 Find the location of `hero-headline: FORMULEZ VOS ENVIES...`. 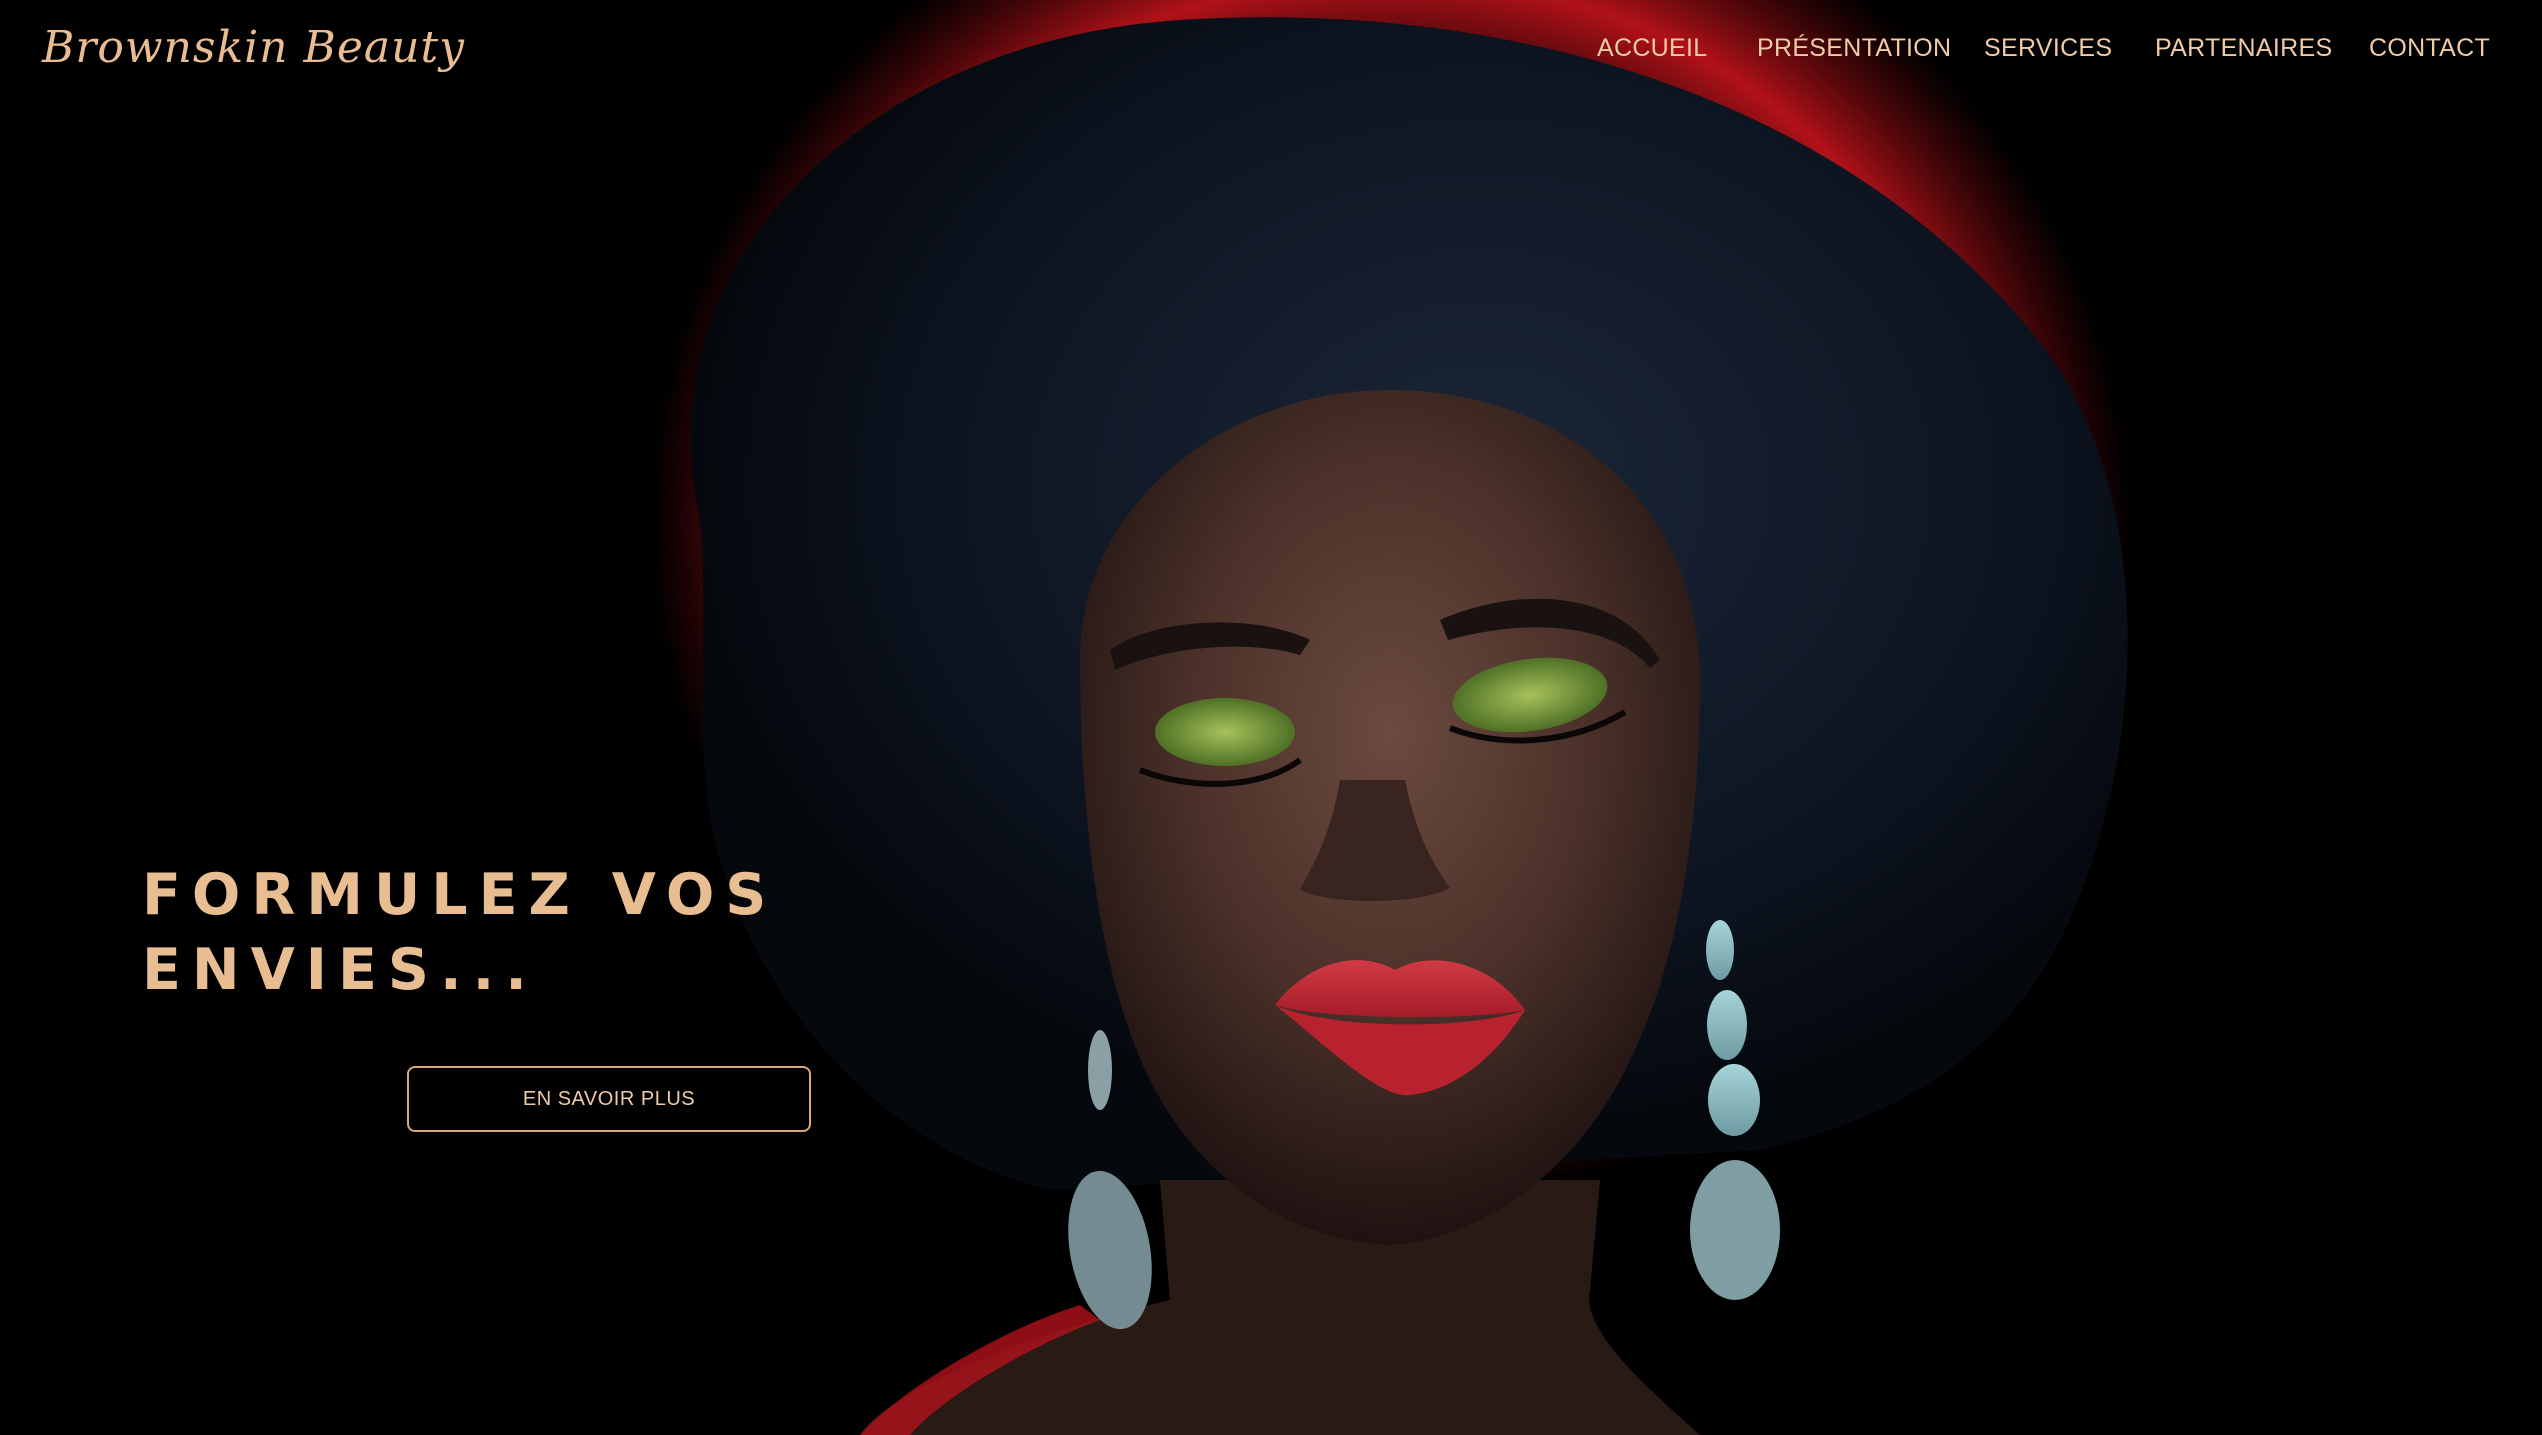

hero-headline: FORMULEZ VOS ENVIES... is located at coordinates (459, 933).